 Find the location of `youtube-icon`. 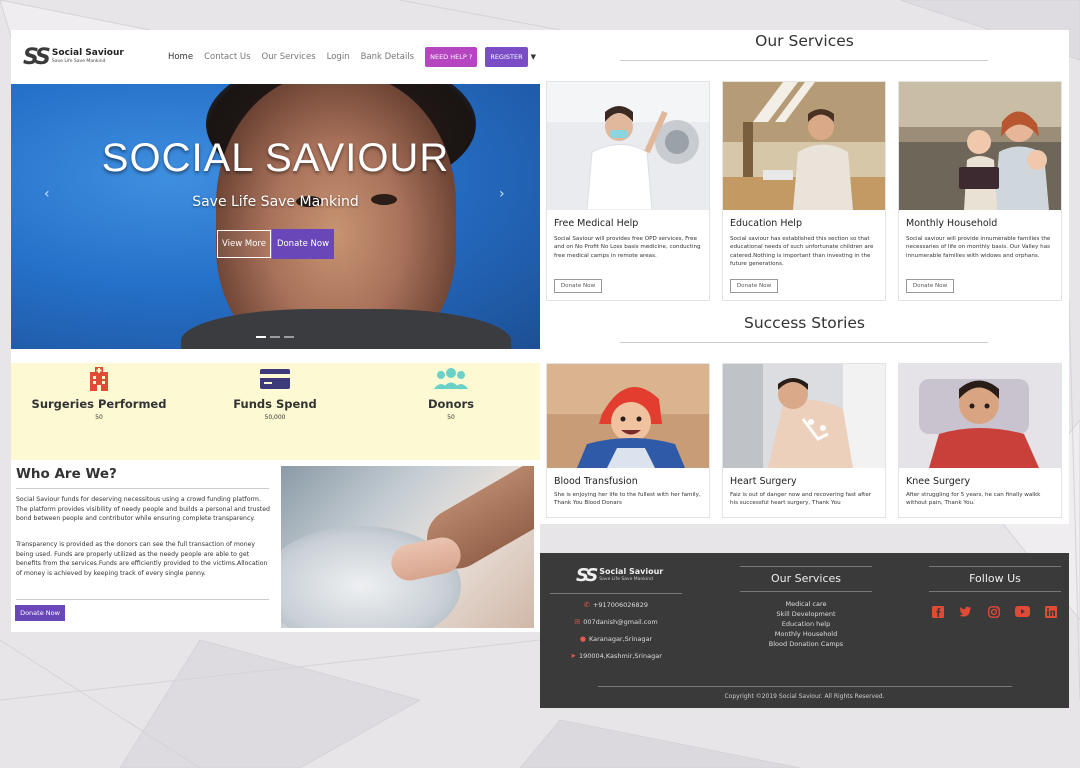

youtube-icon is located at coordinates (1022, 611).